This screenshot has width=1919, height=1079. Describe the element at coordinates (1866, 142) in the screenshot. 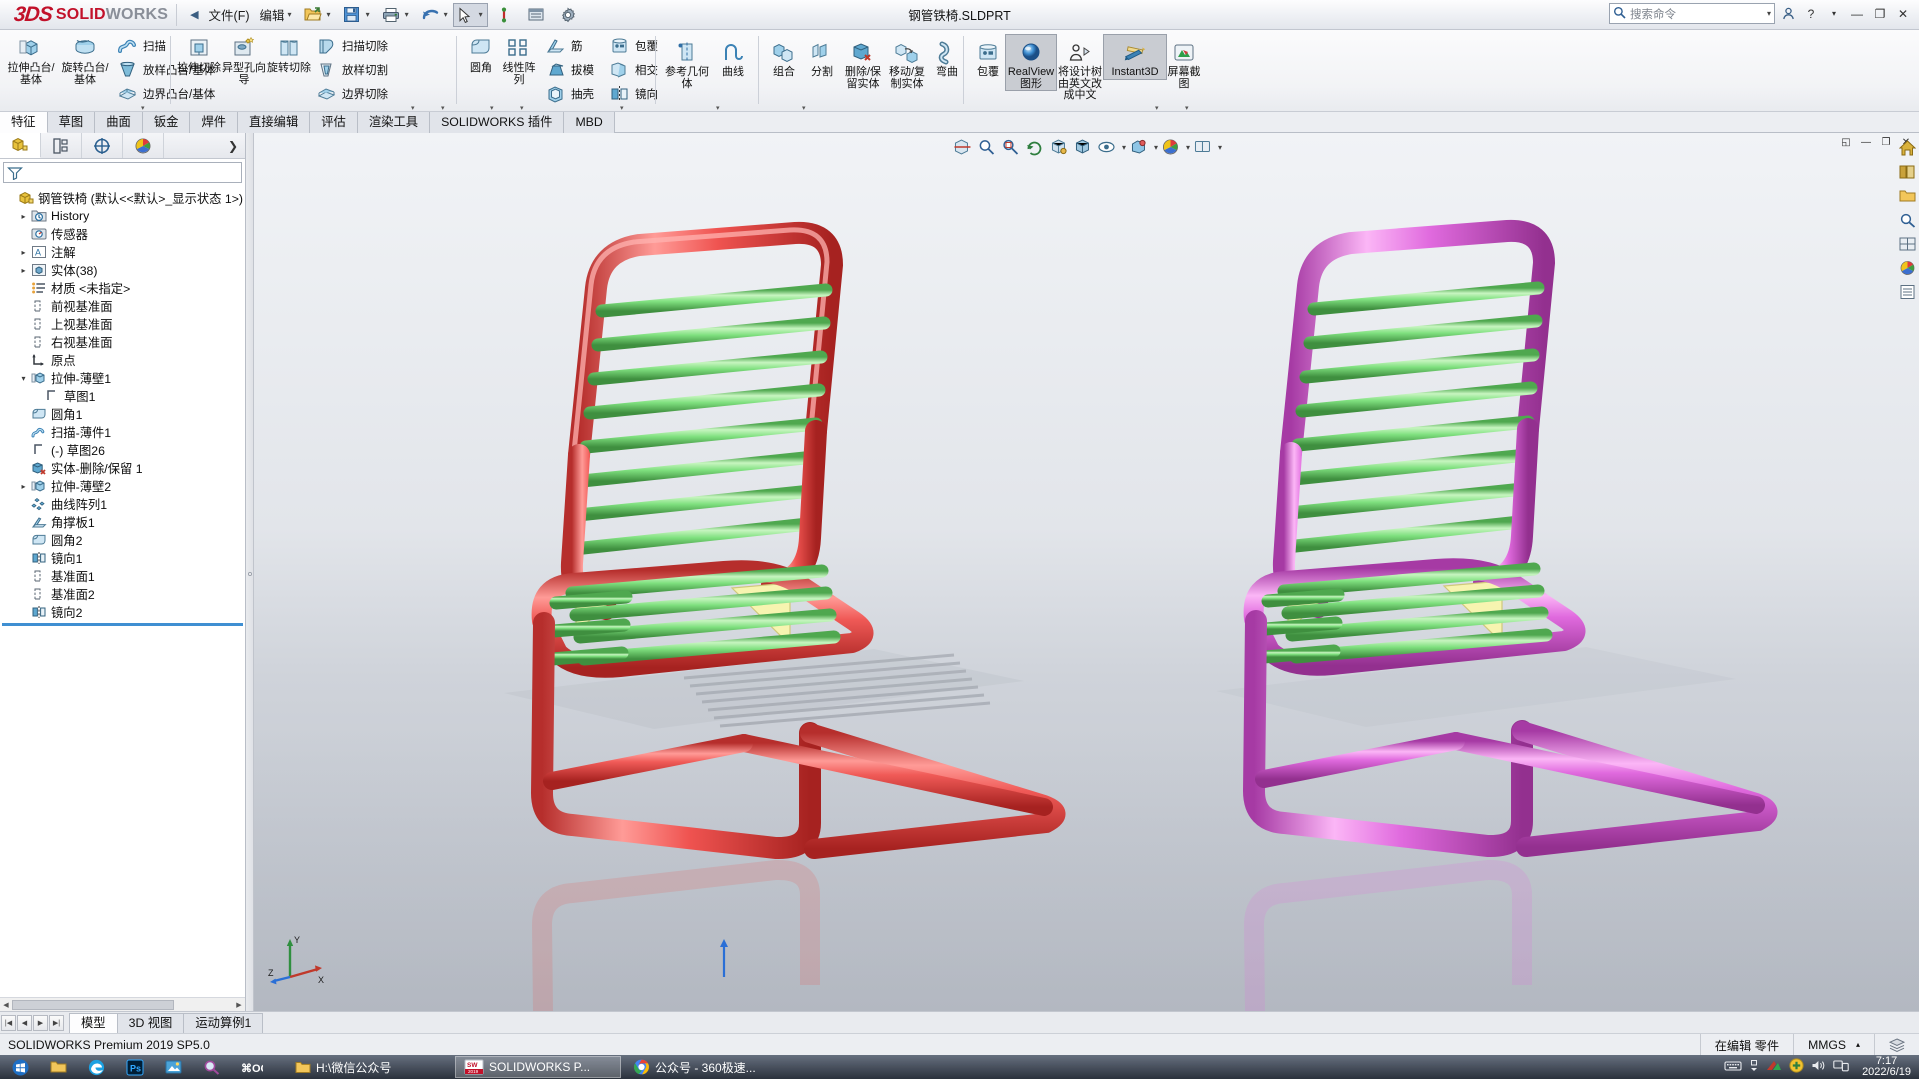

I see `doc-minimize: —` at that location.